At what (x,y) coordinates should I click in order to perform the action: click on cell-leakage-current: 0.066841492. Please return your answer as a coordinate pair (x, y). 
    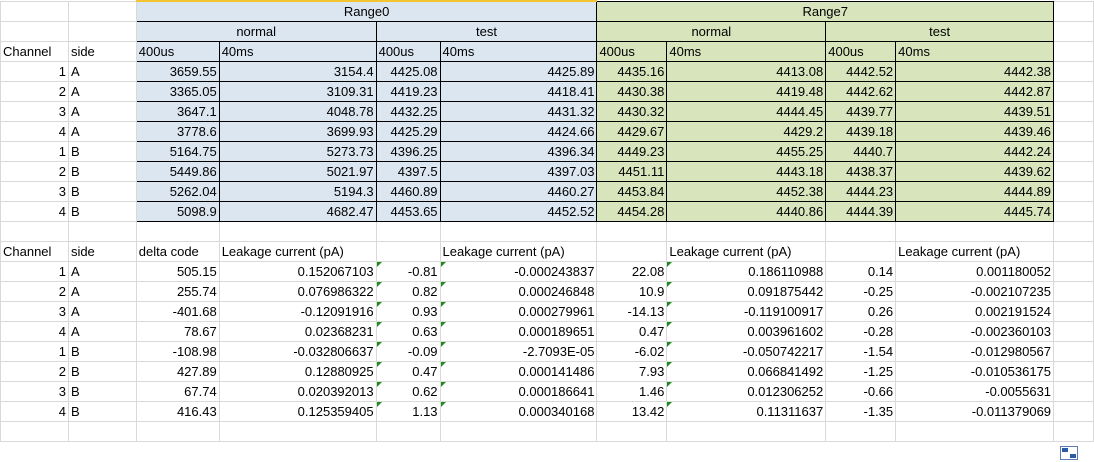
    Looking at the image, I should click on (746, 371).